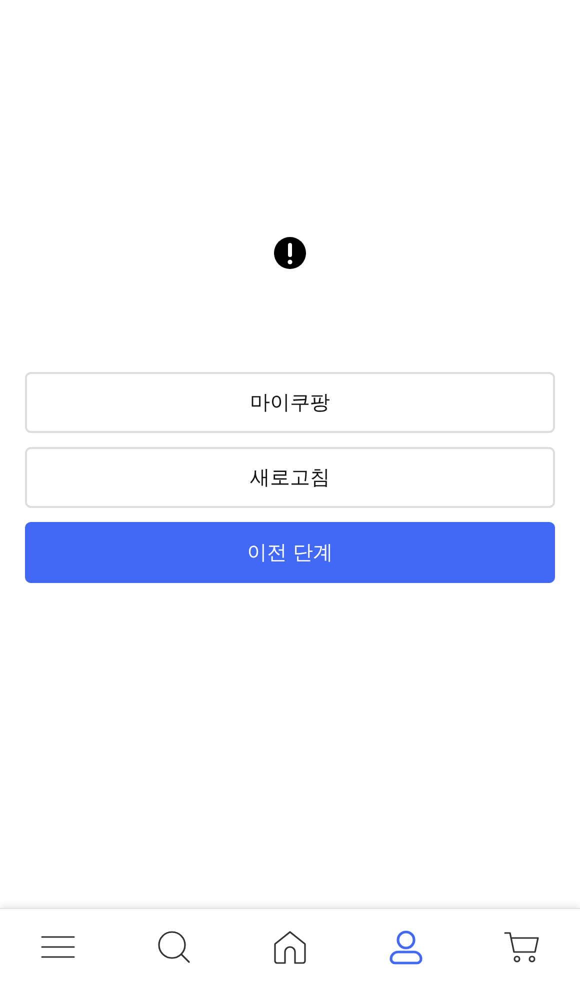 This screenshot has width=580, height=985. What do you see at coordinates (290, 402) in the screenshot?
I see `action-button: 마이쿠팡` at bounding box center [290, 402].